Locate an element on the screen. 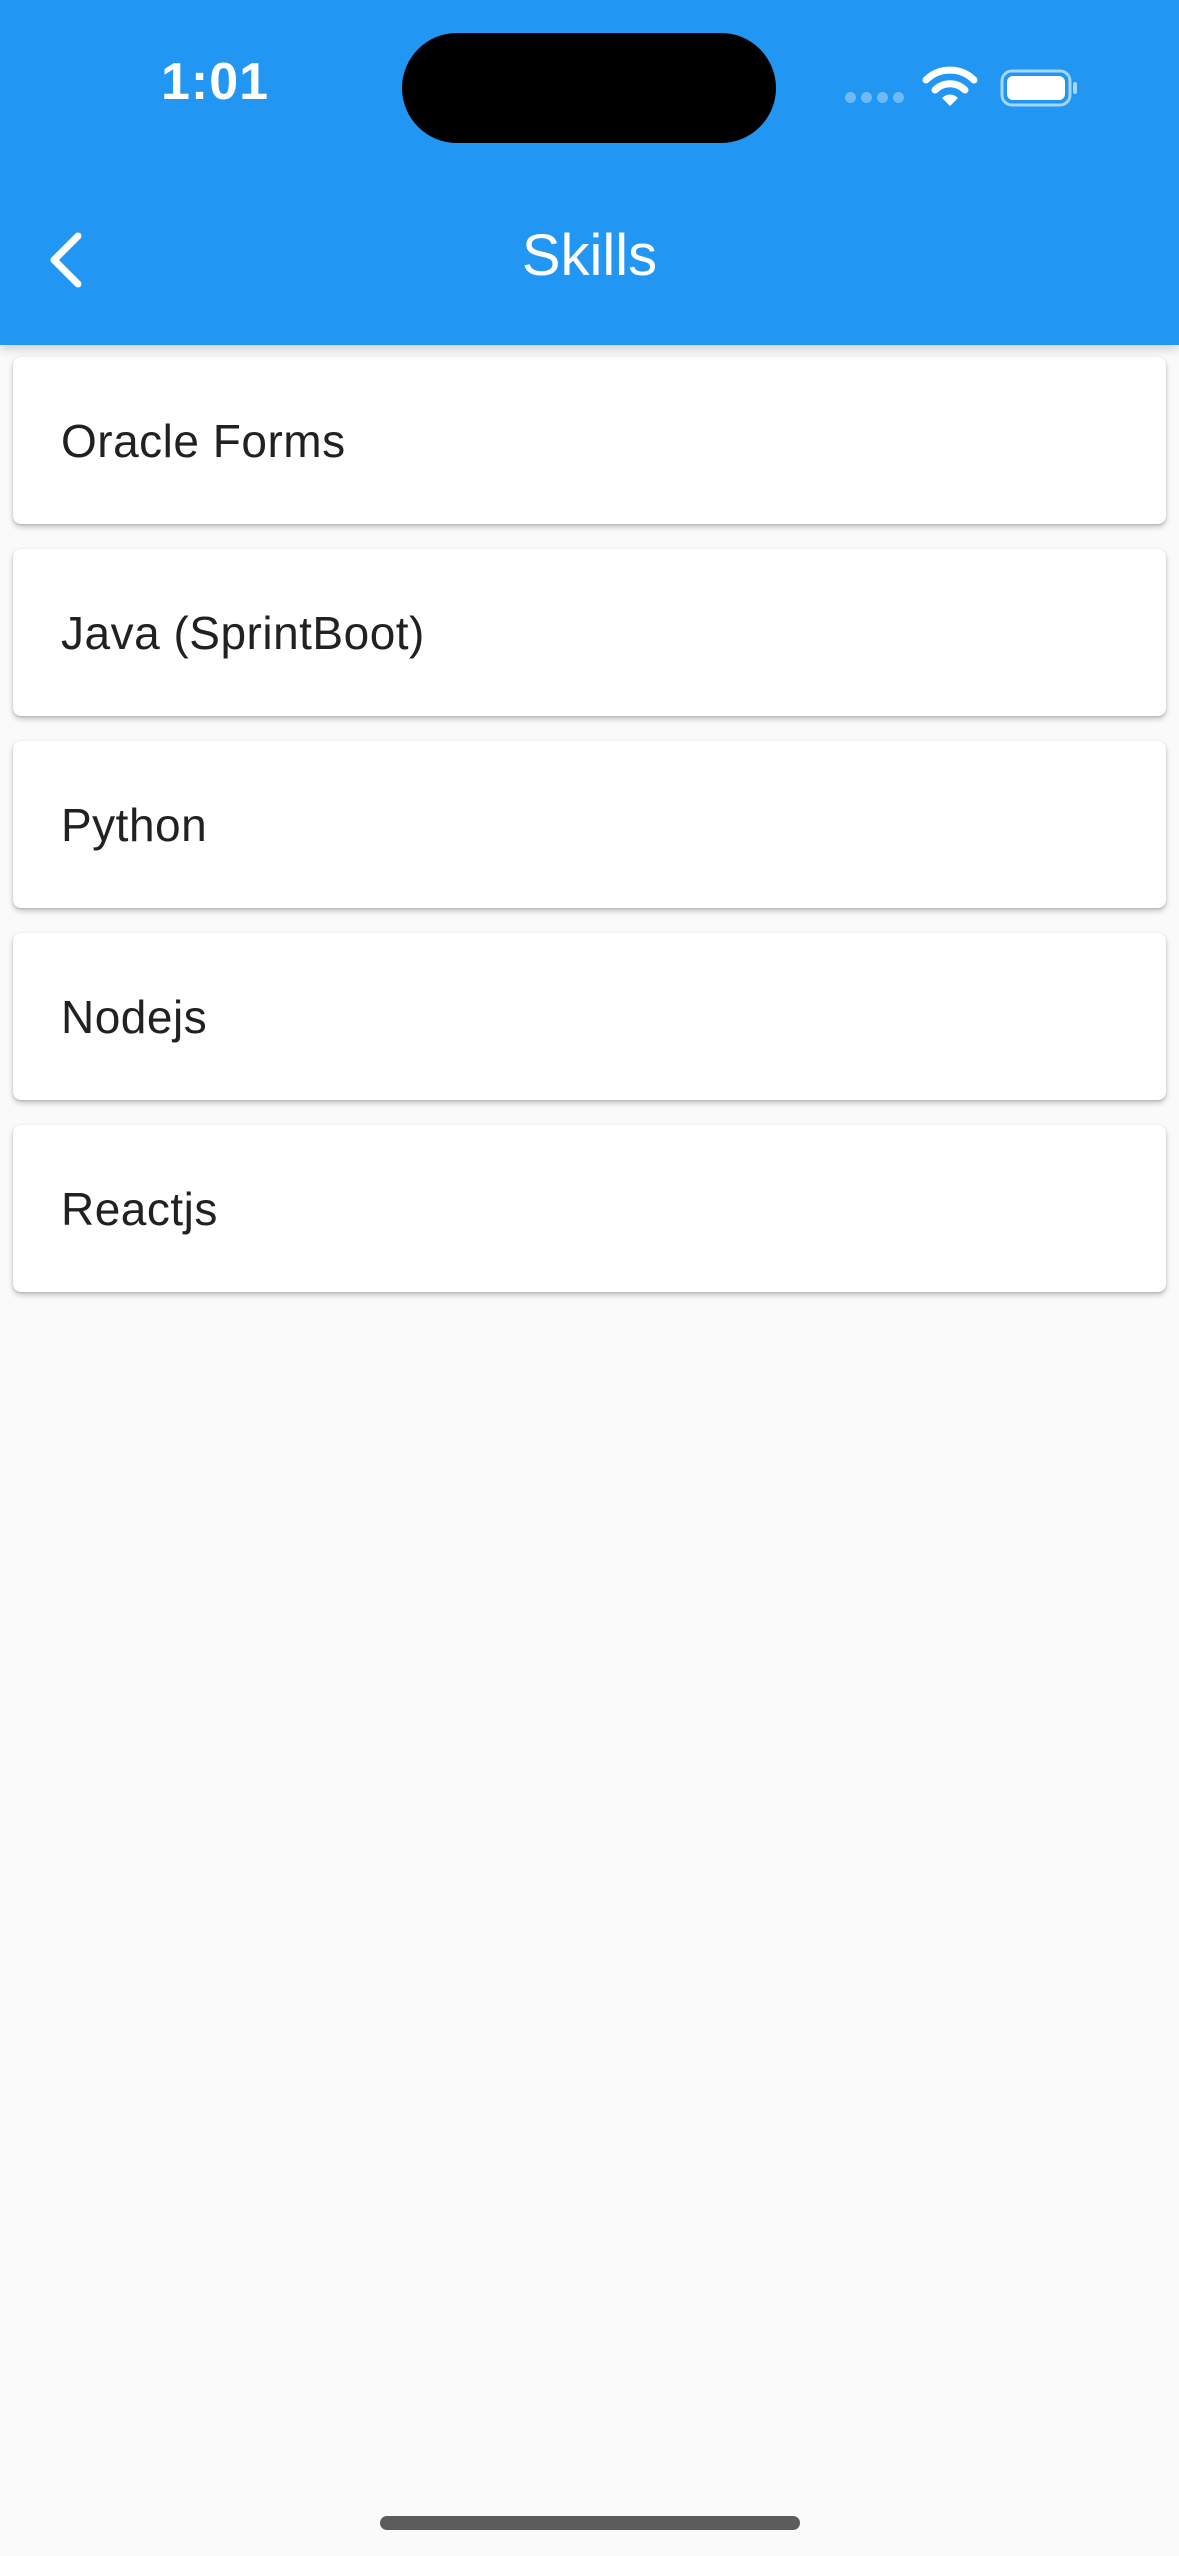  battery-icon is located at coordinates (1040, 88).